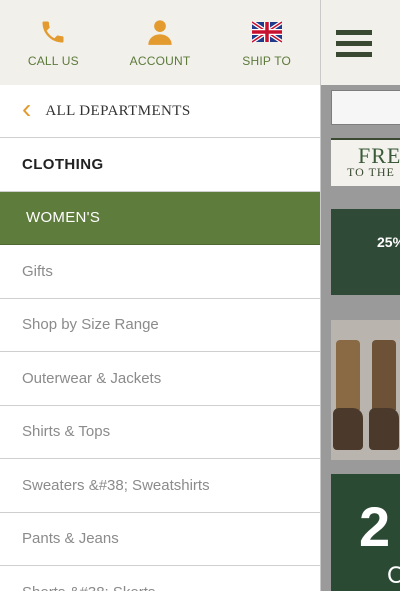  I want to click on background-header, so click(360, 42).